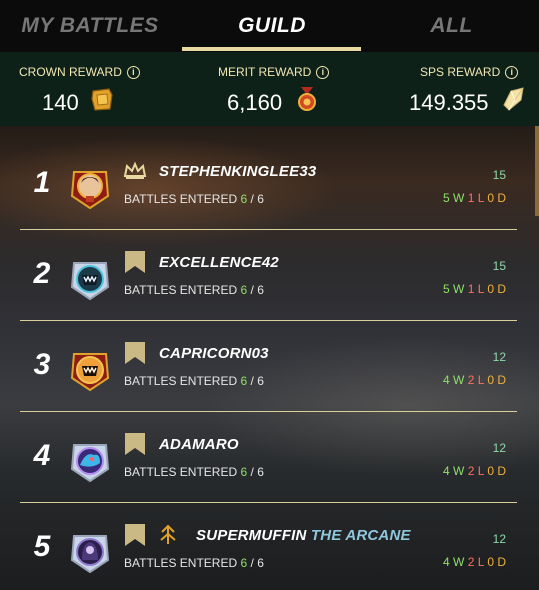 This screenshot has width=539, height=590. I want to click on sps-reward-label: SPS REWARD i, so click(469, 72).